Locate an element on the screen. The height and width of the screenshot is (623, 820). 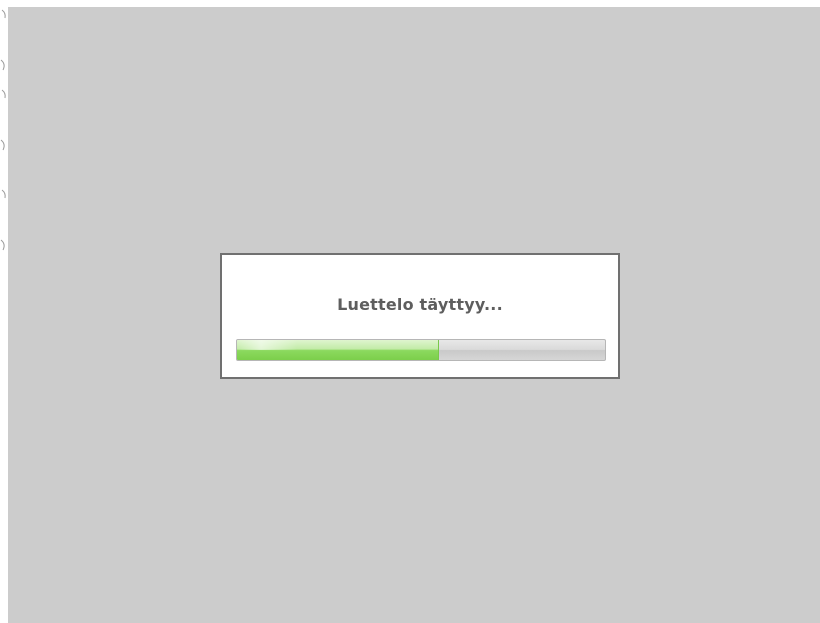
progress-bar-shine is located at coordinates (338, 345).